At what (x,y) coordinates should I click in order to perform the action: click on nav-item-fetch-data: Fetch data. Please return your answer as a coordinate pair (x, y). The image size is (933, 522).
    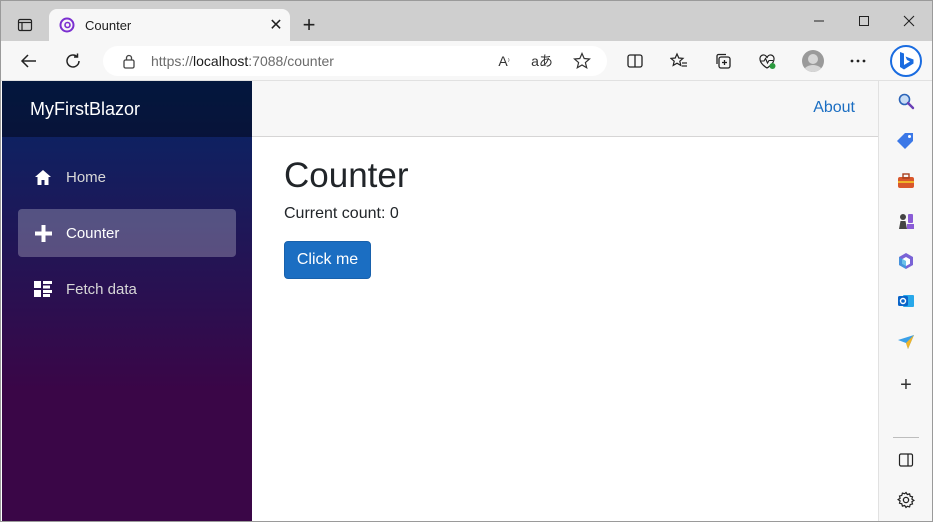
    Looking at the image, I should click on (127, 289).